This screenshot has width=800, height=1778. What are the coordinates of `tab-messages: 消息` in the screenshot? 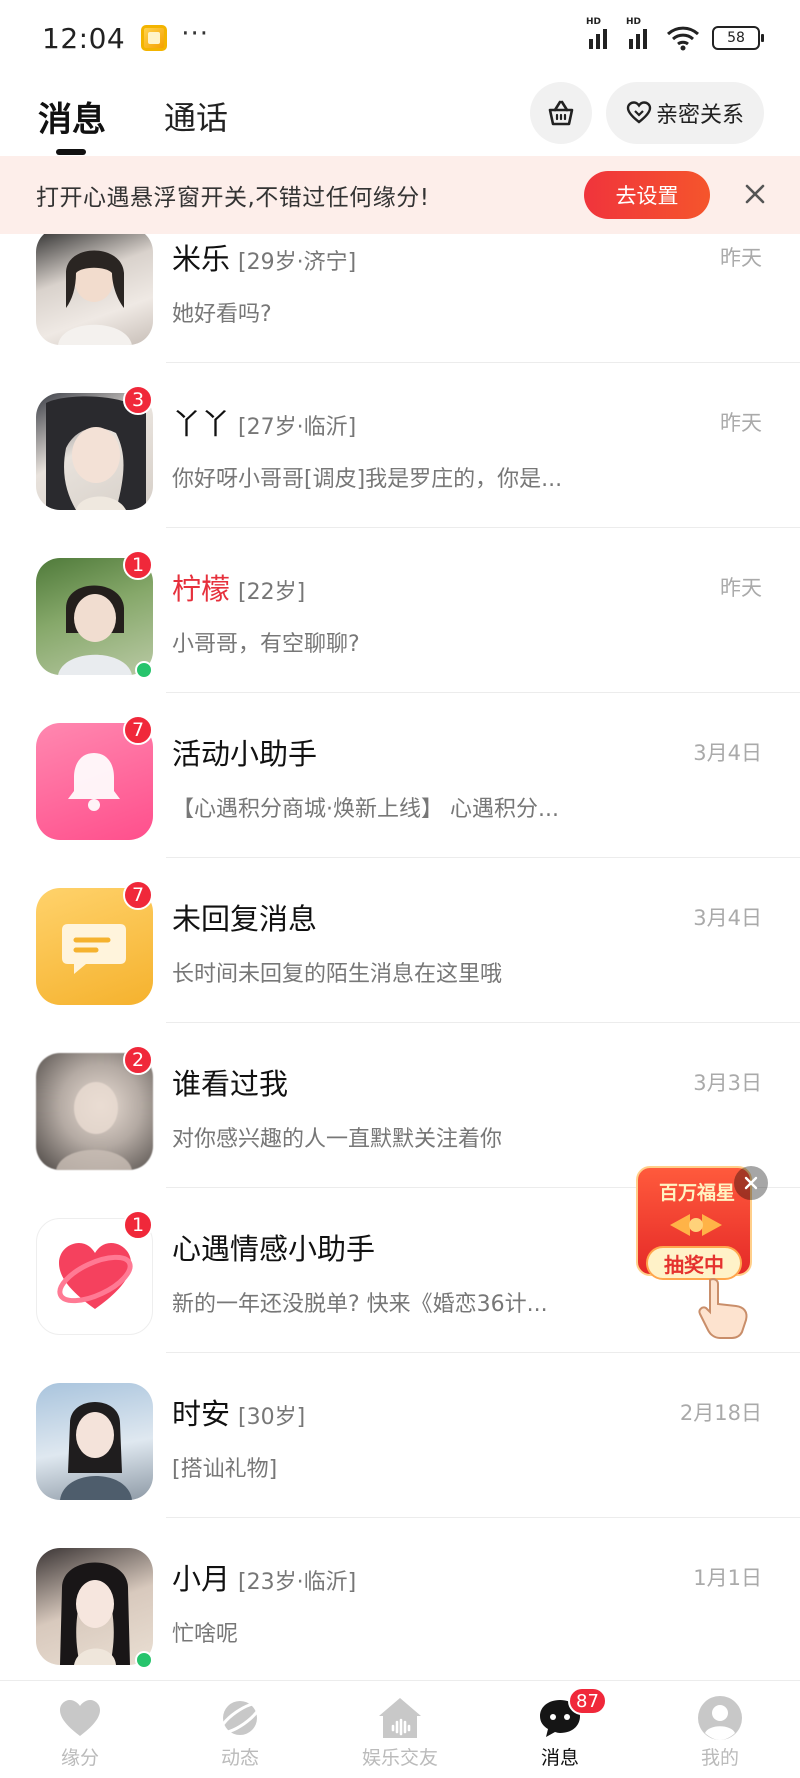 It's located at (72, 123).